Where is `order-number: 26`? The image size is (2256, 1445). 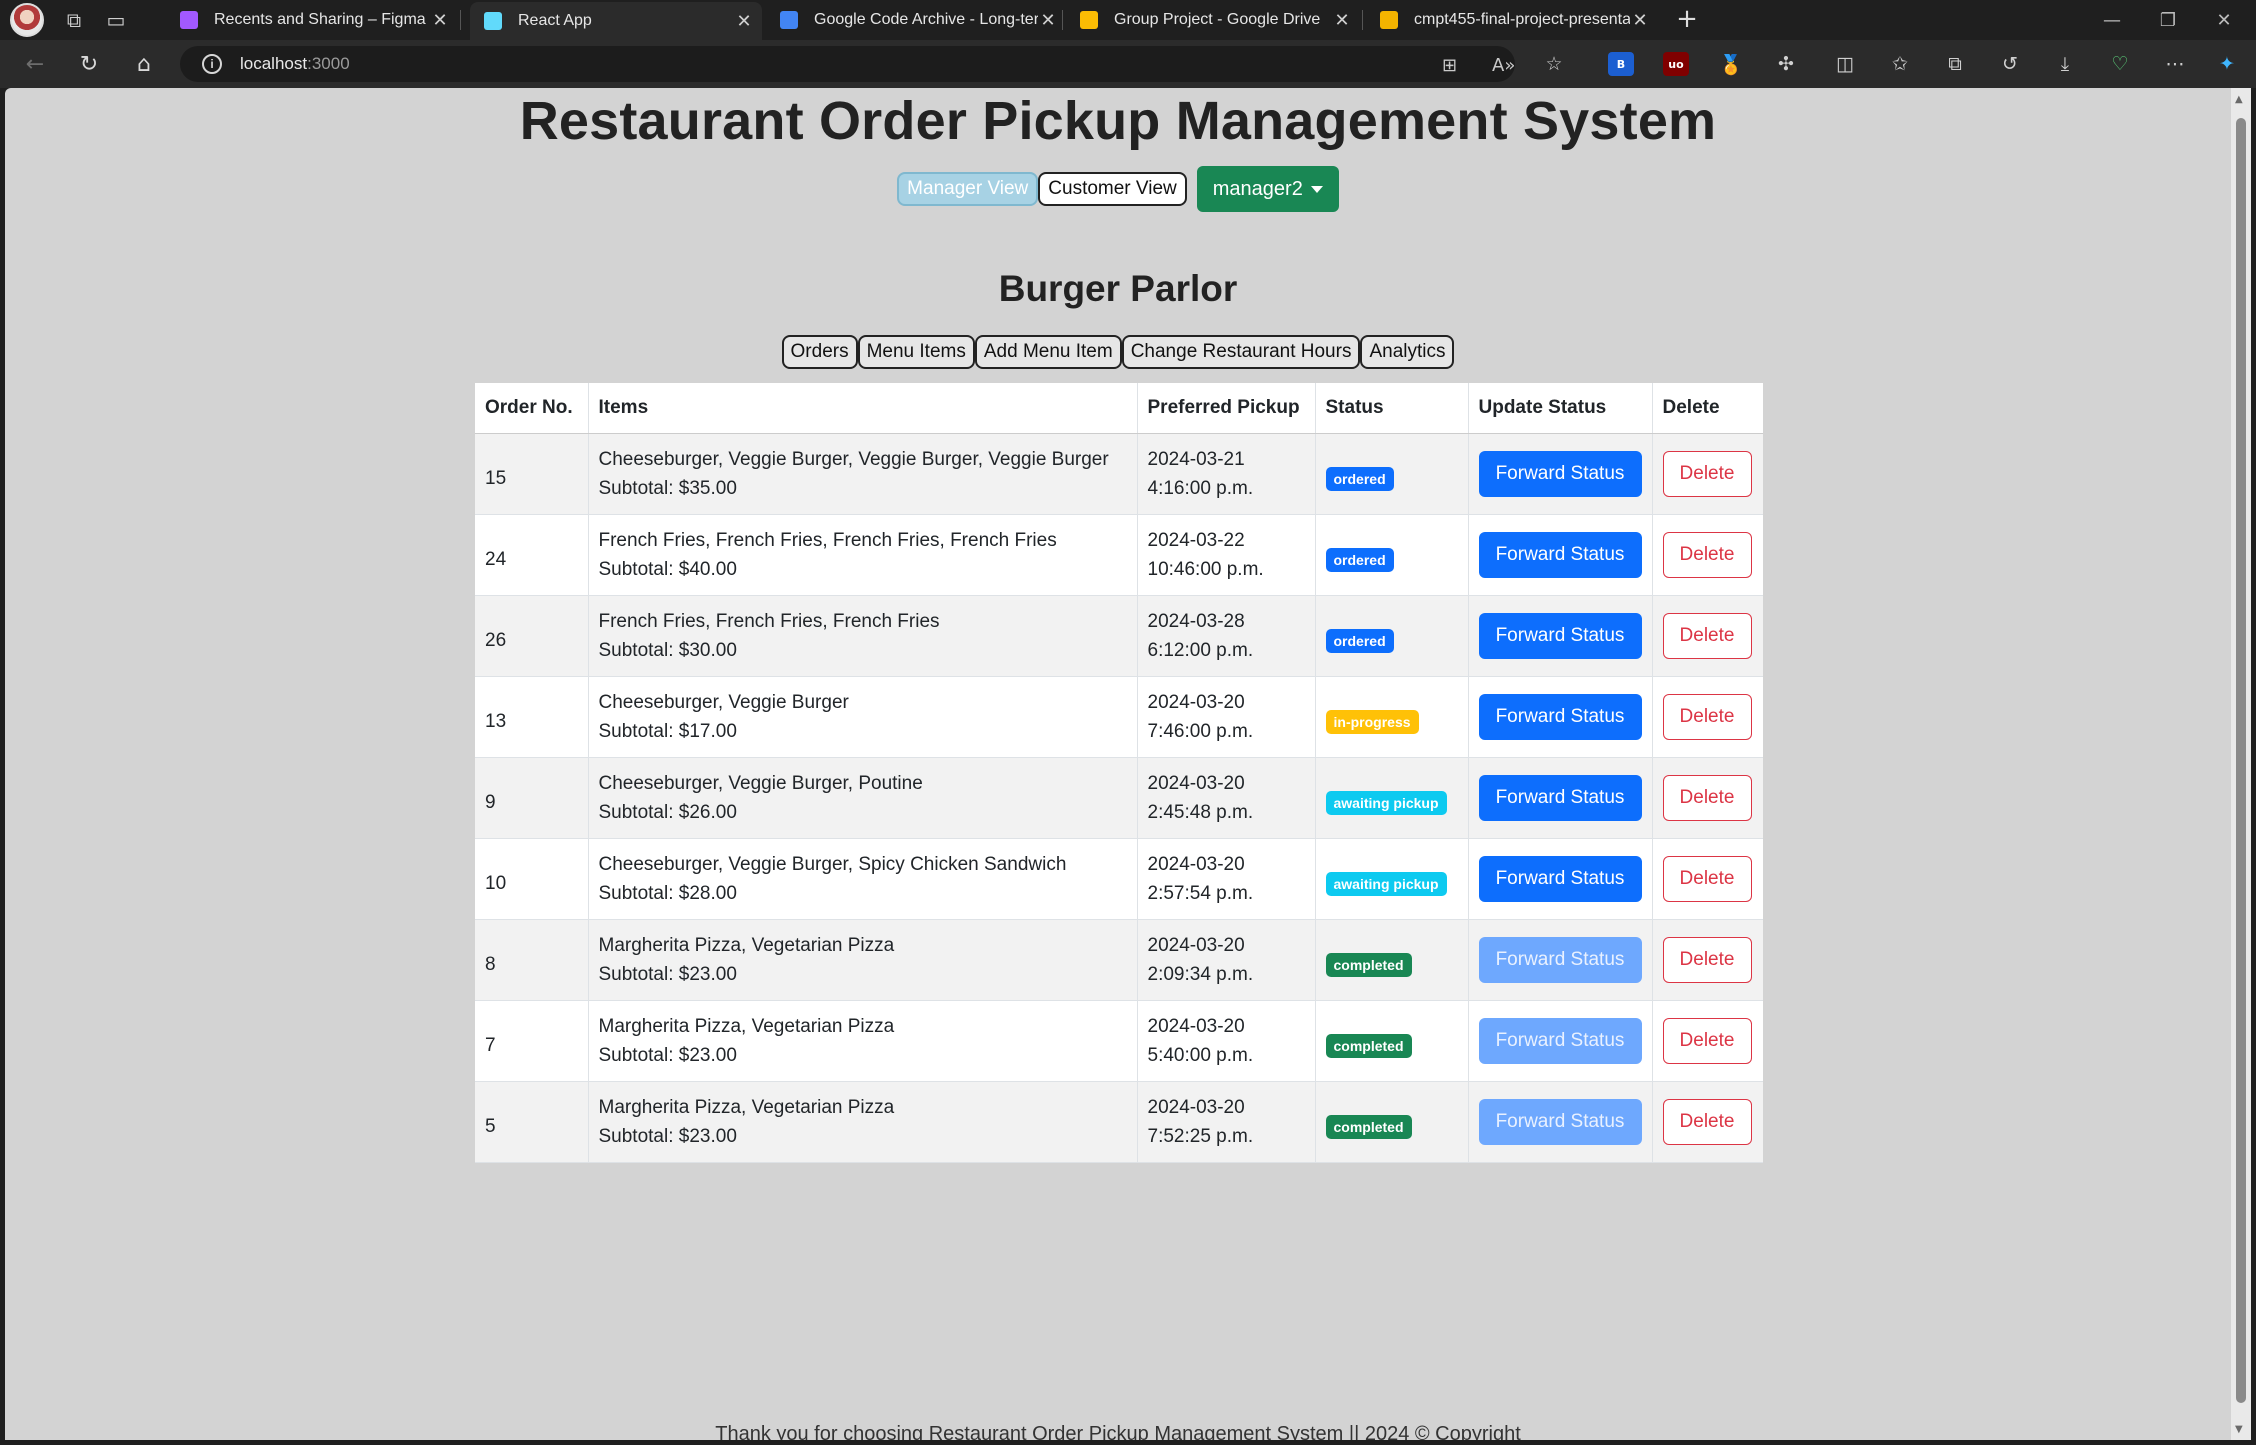
order-number: 26 is located at coordinates (531, 636).